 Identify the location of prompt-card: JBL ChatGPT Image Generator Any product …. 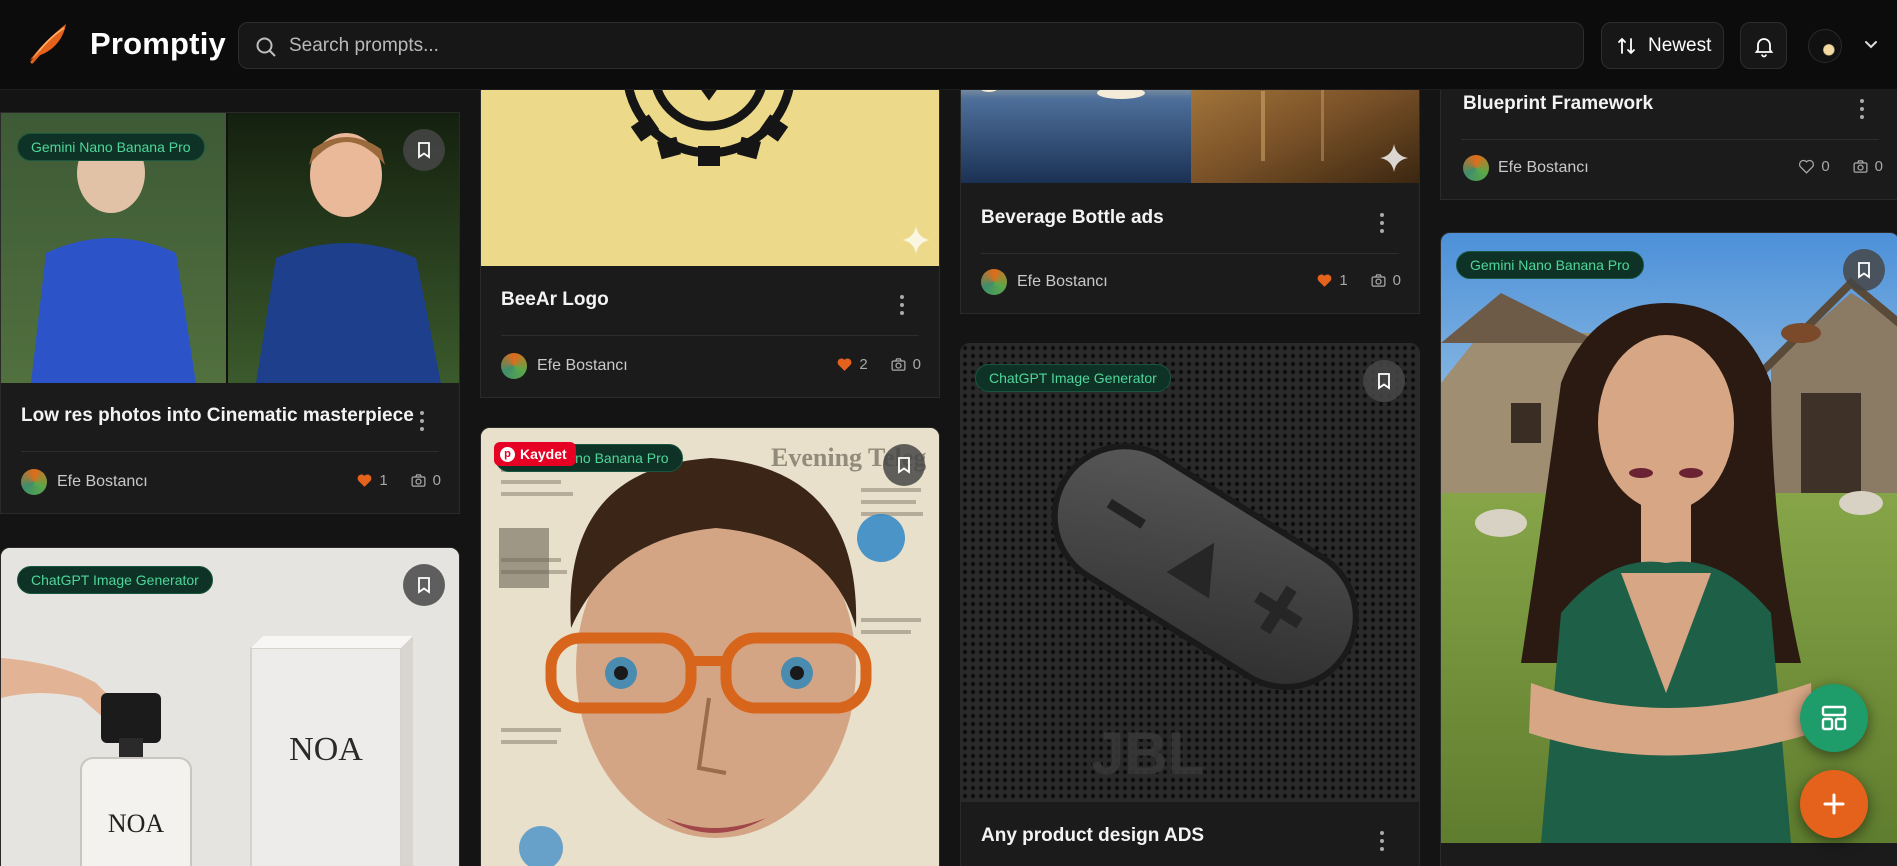
(1190, 604).